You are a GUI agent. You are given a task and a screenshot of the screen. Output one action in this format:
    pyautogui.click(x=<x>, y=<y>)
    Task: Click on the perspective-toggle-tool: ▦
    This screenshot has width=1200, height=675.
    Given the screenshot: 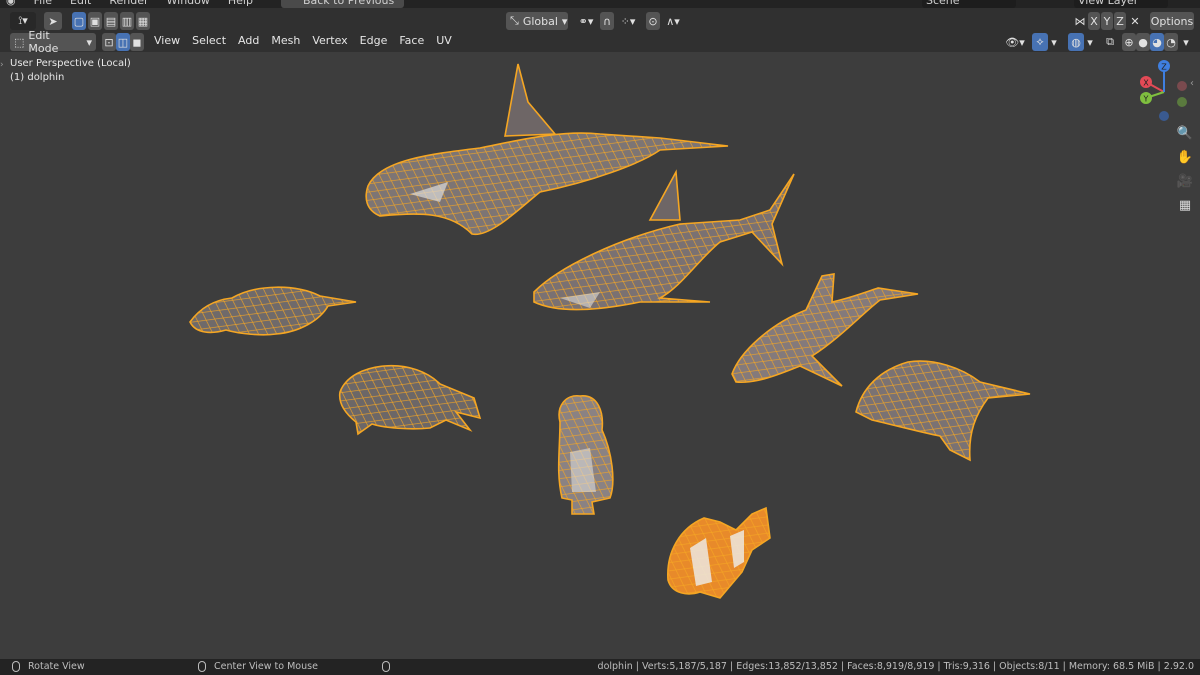 What is the action you would take?
    pyautogui.click(x=1185, y=205)
    